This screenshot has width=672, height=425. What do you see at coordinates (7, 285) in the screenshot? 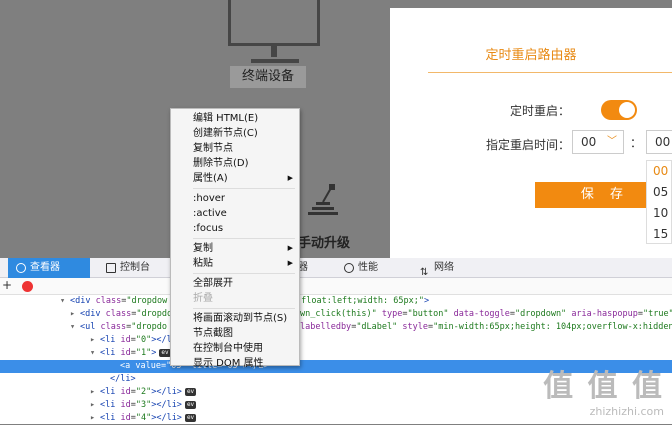
I see `add-node-icon: +` at bounding box center [7, 285].